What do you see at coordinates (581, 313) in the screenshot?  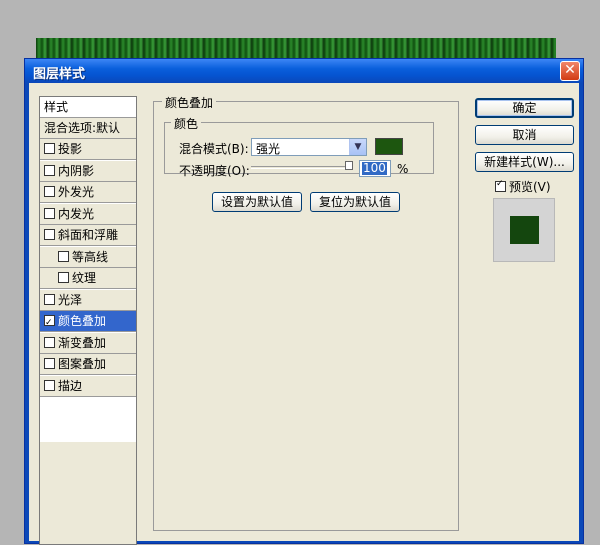 I see `window-frame-right` at bounding box center [581, 313].